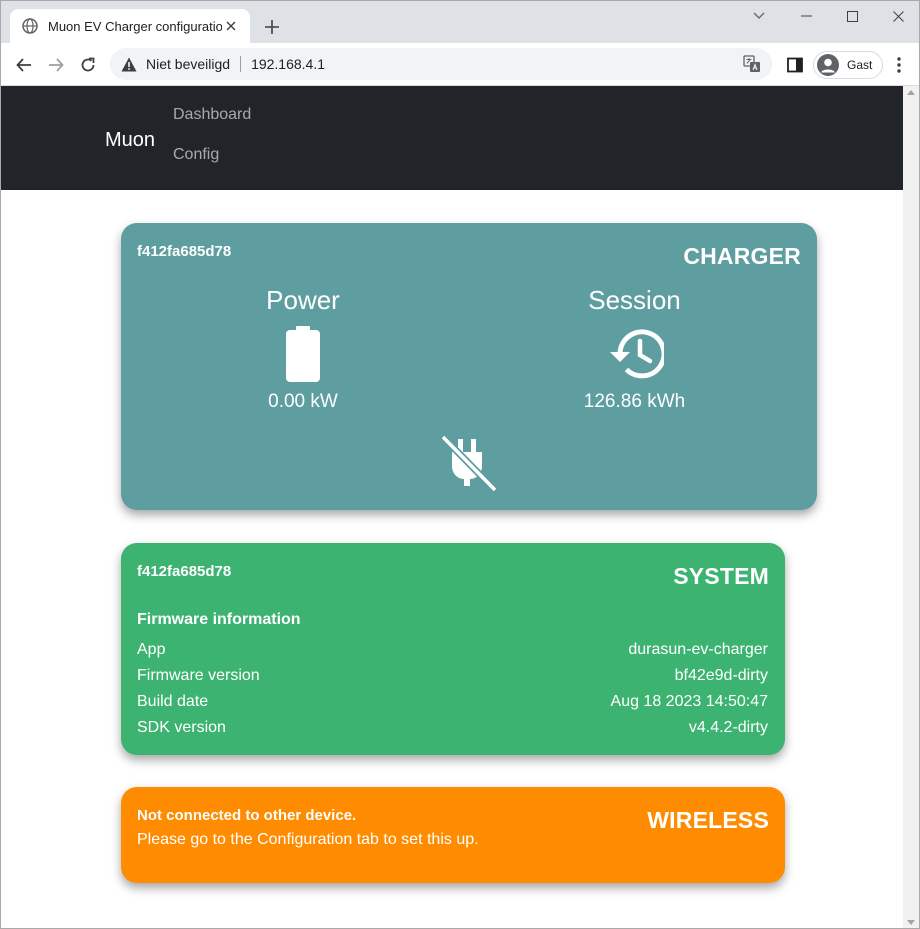 This screenshot has height=929, width=920. I want to click on profile-avatar-icon, so click(828, 65).